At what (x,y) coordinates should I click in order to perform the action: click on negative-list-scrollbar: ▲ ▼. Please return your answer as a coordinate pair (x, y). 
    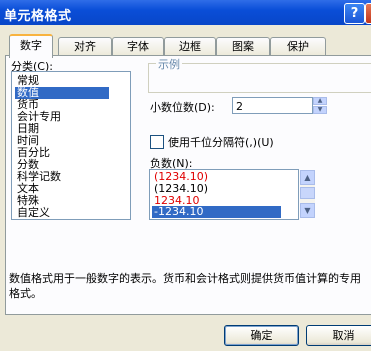
    Looking at the image, I should click on (307, 194).